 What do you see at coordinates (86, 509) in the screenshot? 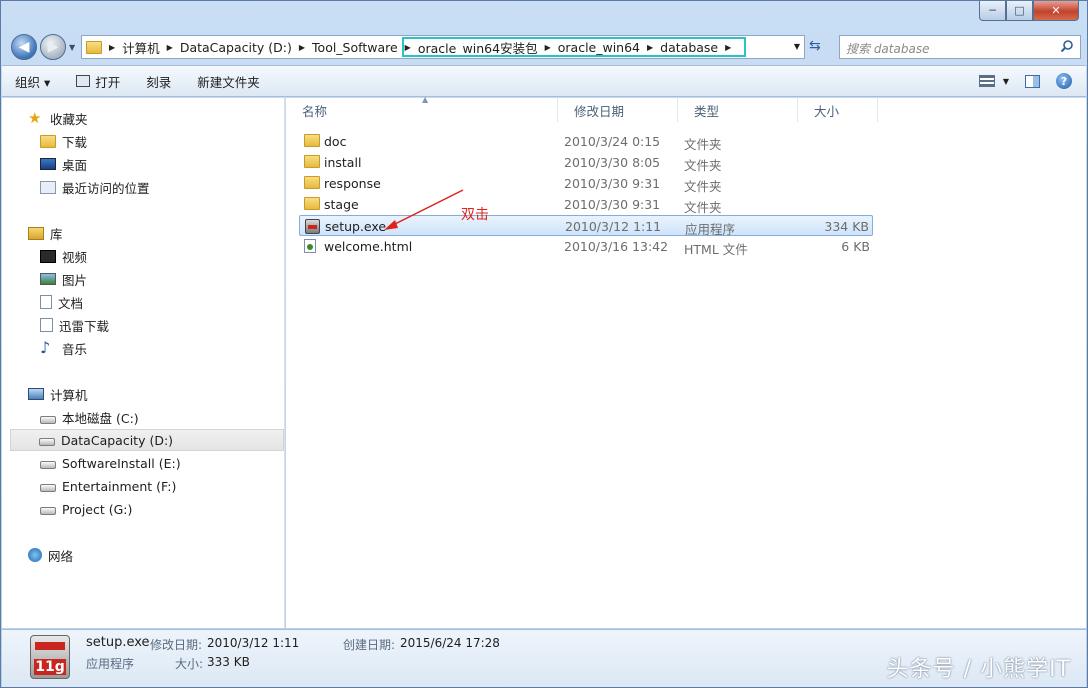
I see `sidebar-item-drive-g: Project (G:)` at bounding box center [86, 509].